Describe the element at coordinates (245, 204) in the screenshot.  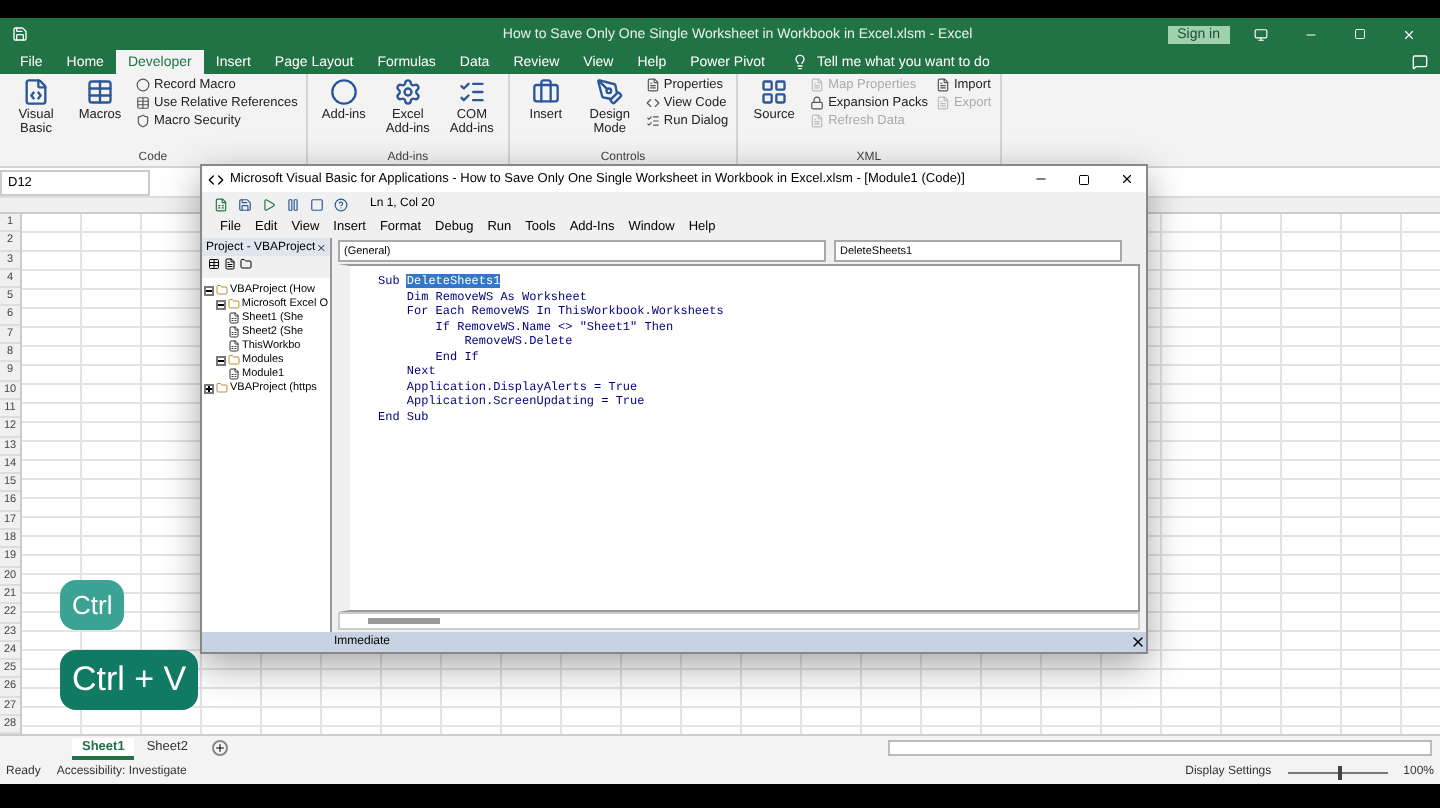
I see `save-icon` at that location.